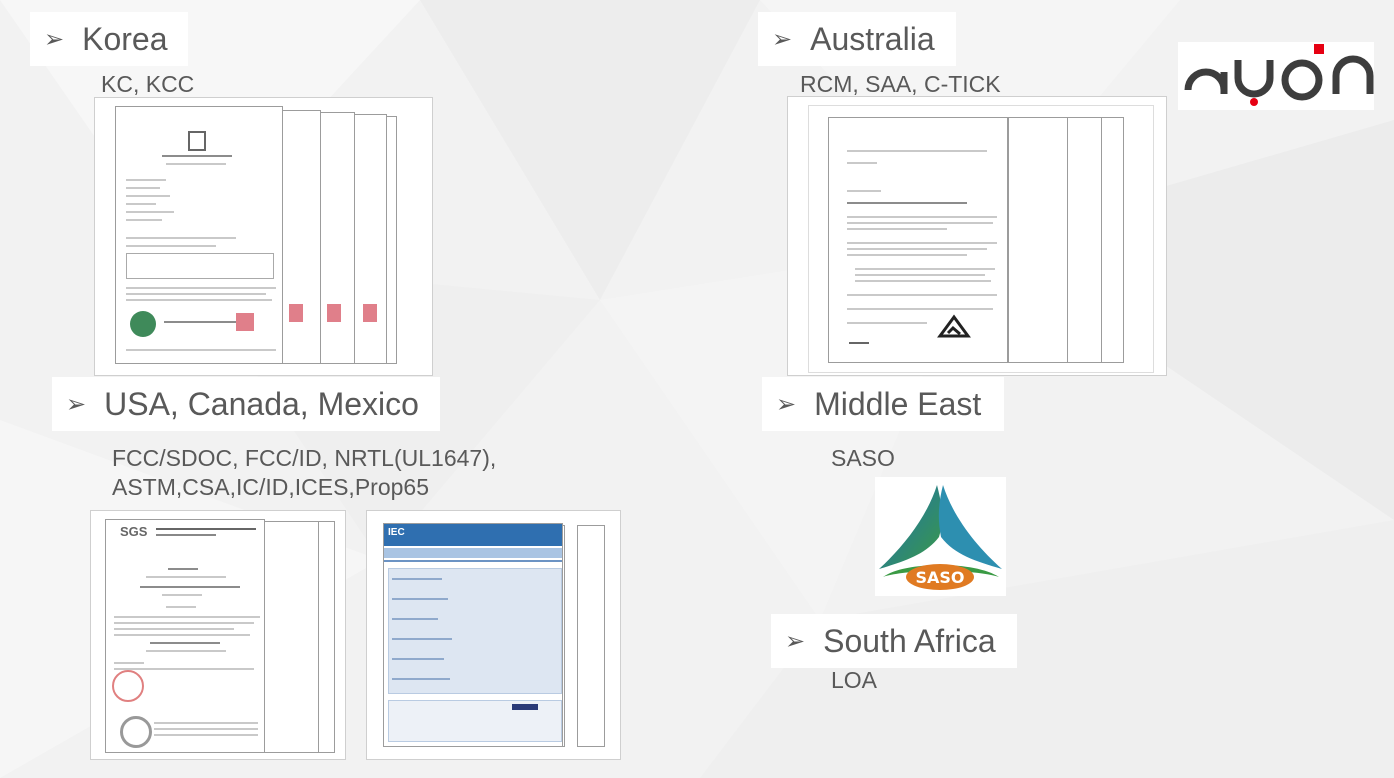 The width and height of the screenshot is (1394, 778). What do you see at coordinates (125, 38) in the screenshot?
I see `korea-title: Korea` at bounding box center [125, 38].